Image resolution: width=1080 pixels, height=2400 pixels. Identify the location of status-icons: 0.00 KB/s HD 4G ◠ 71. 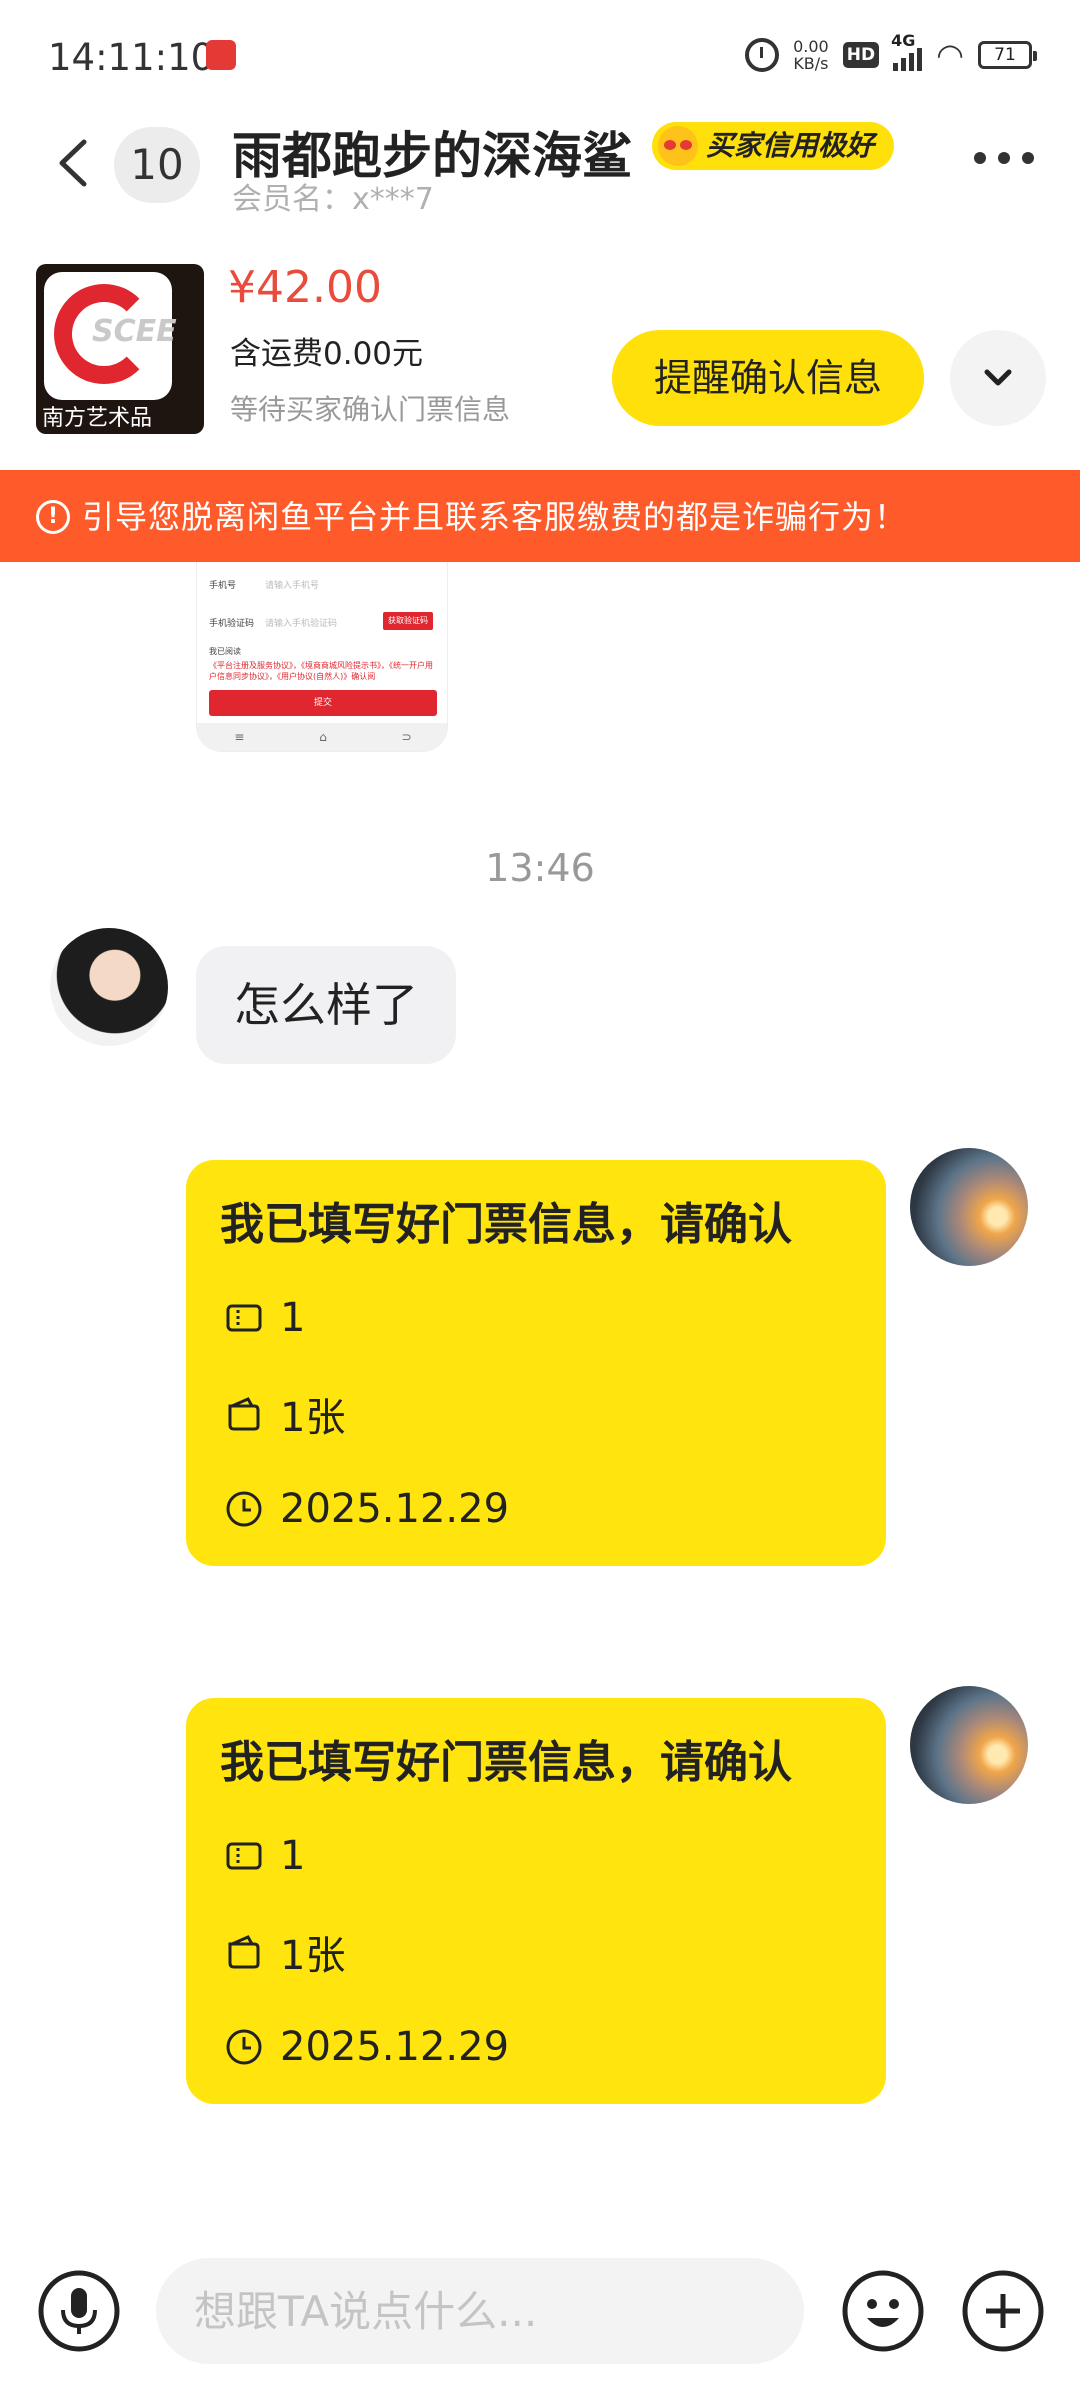
(891, 52).